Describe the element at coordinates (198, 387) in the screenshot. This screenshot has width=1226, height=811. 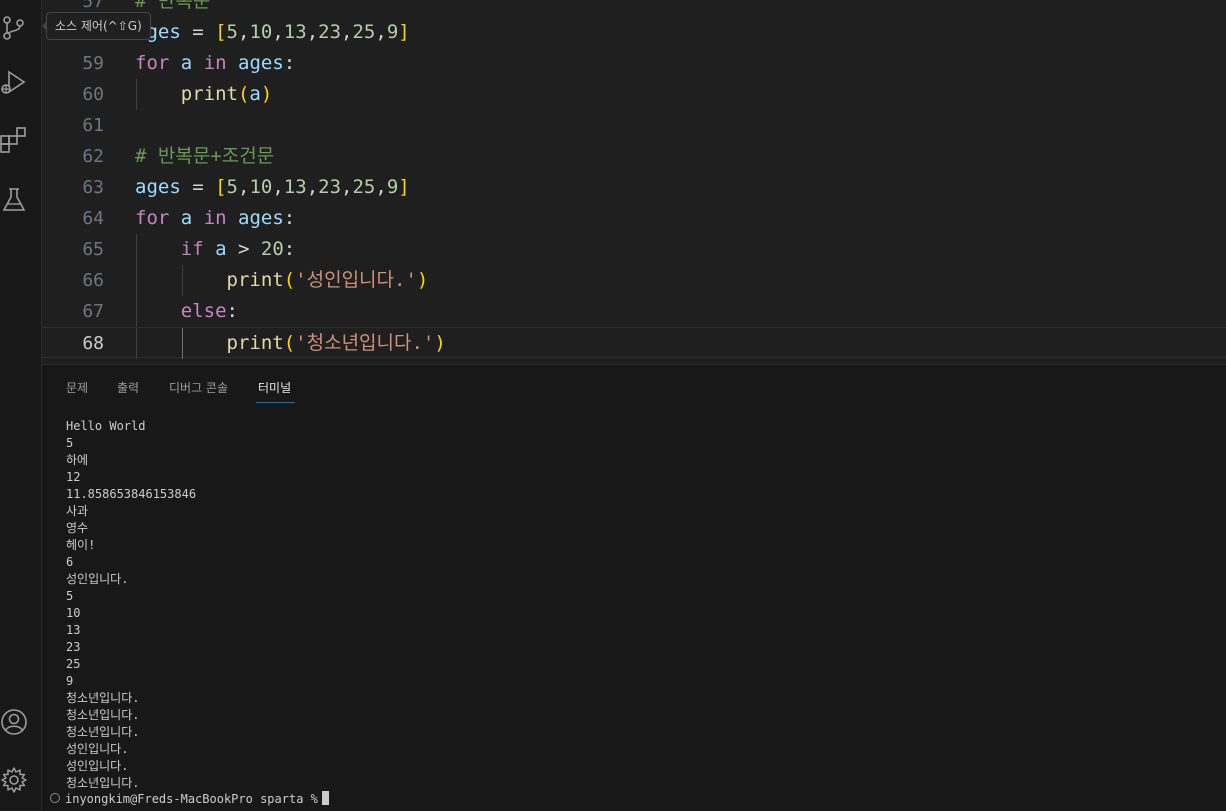
I see `tab-debug-console: 디버그 콘솔` at that location.